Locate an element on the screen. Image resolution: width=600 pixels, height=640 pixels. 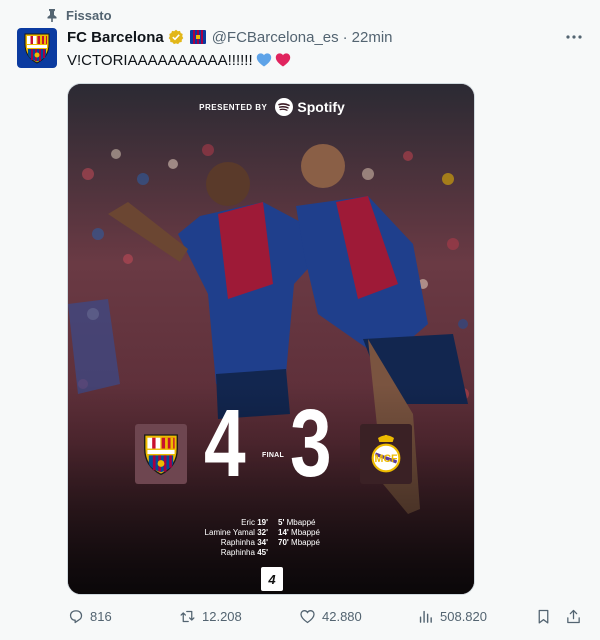
away-scorer-row: 70' Mbappé is located at coordinates (299, 542).